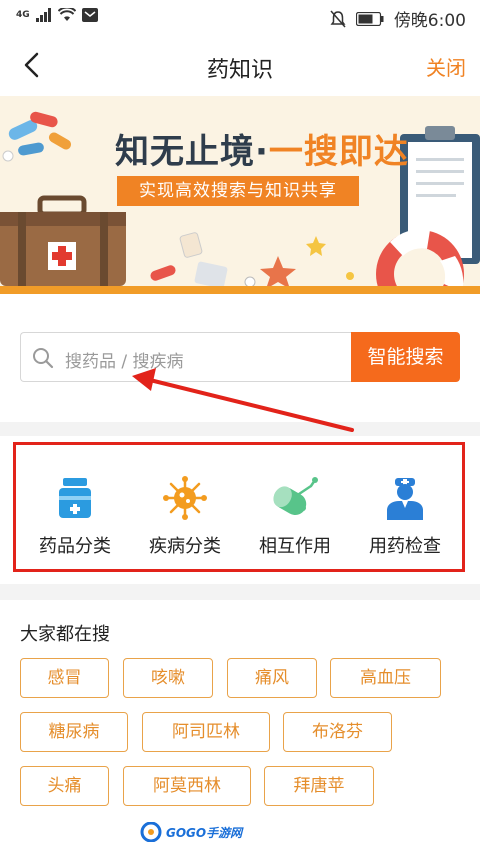  What do you see at coordinates (186, 357) in the screenshot?
I see `search-input: 搜药品 / 搜疾病` at bounding box center [186, 357].